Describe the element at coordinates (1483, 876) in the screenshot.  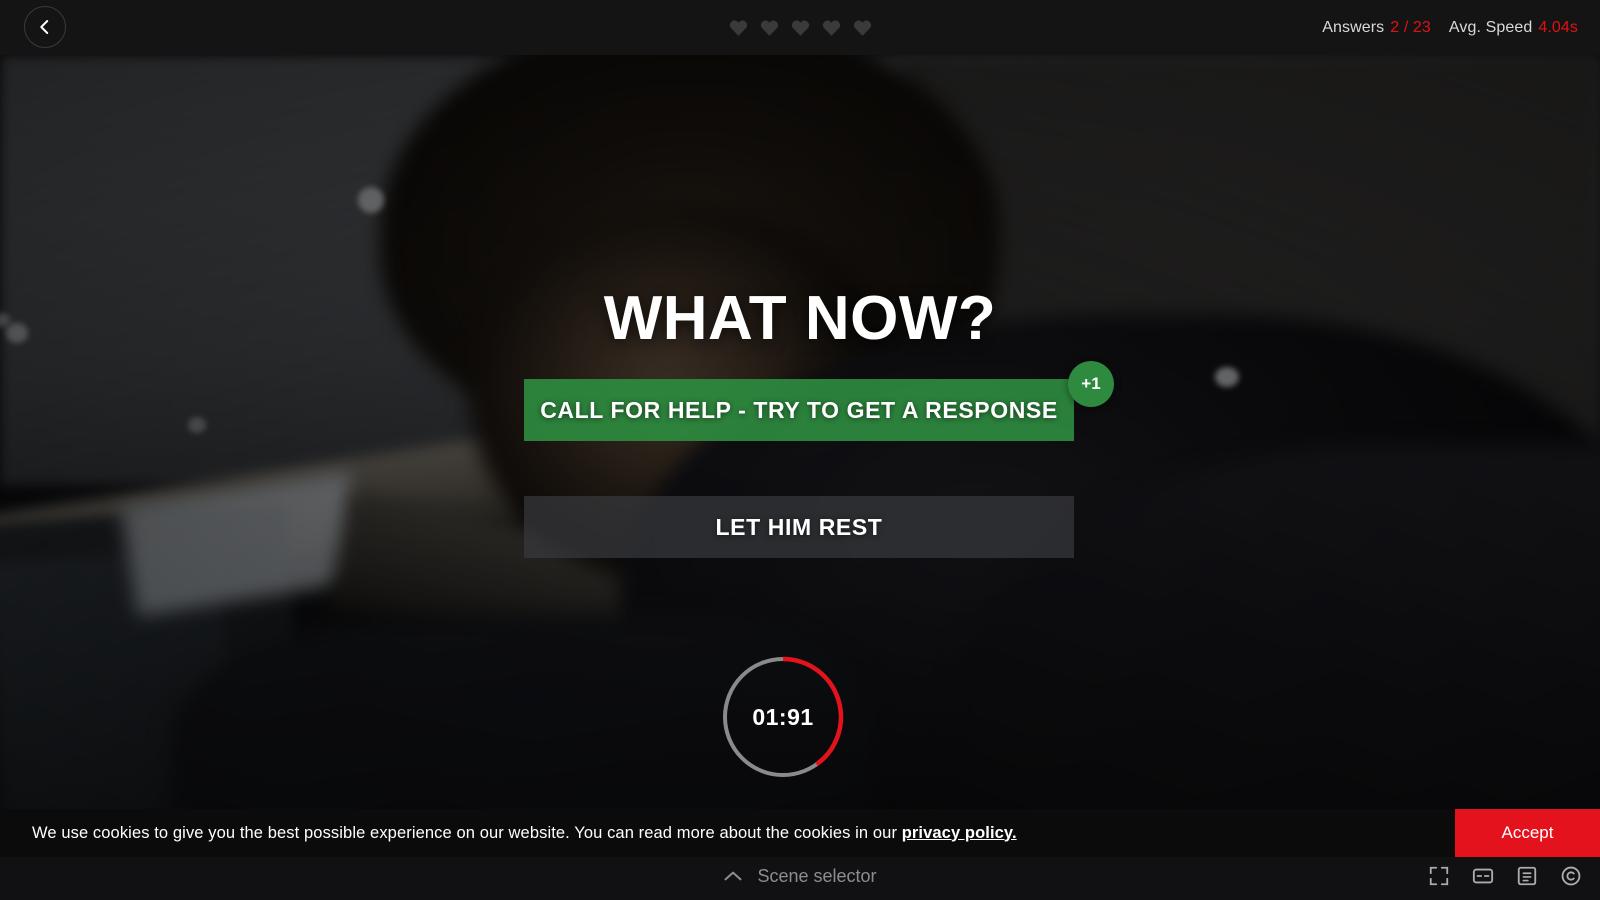
I see `subtitles-icon` at that location.